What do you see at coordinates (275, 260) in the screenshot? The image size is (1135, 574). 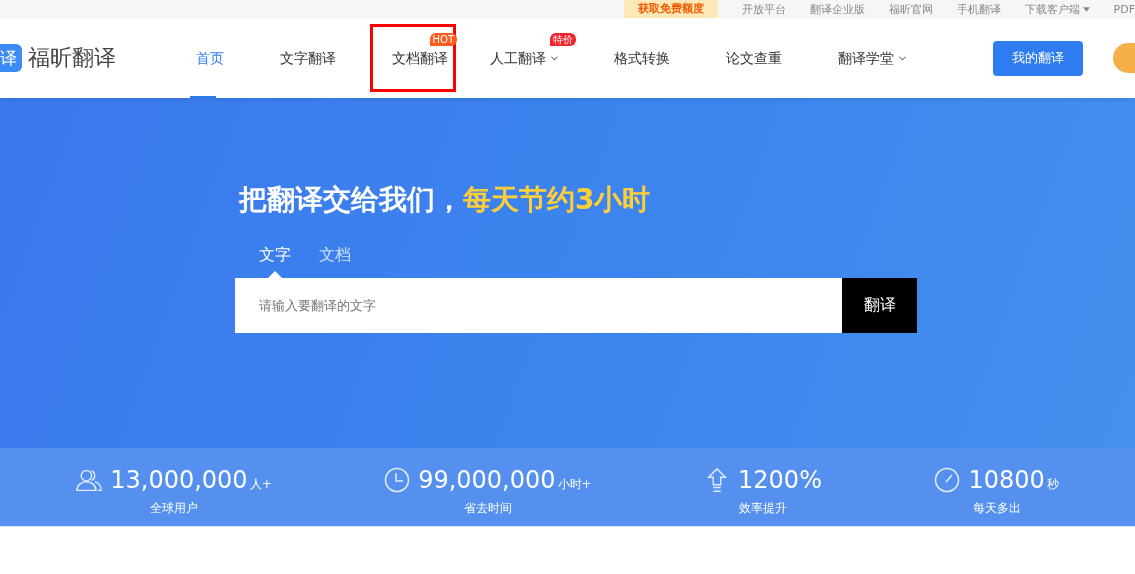 I see `mode-tab: 文字` at bounding box center [275, 260].